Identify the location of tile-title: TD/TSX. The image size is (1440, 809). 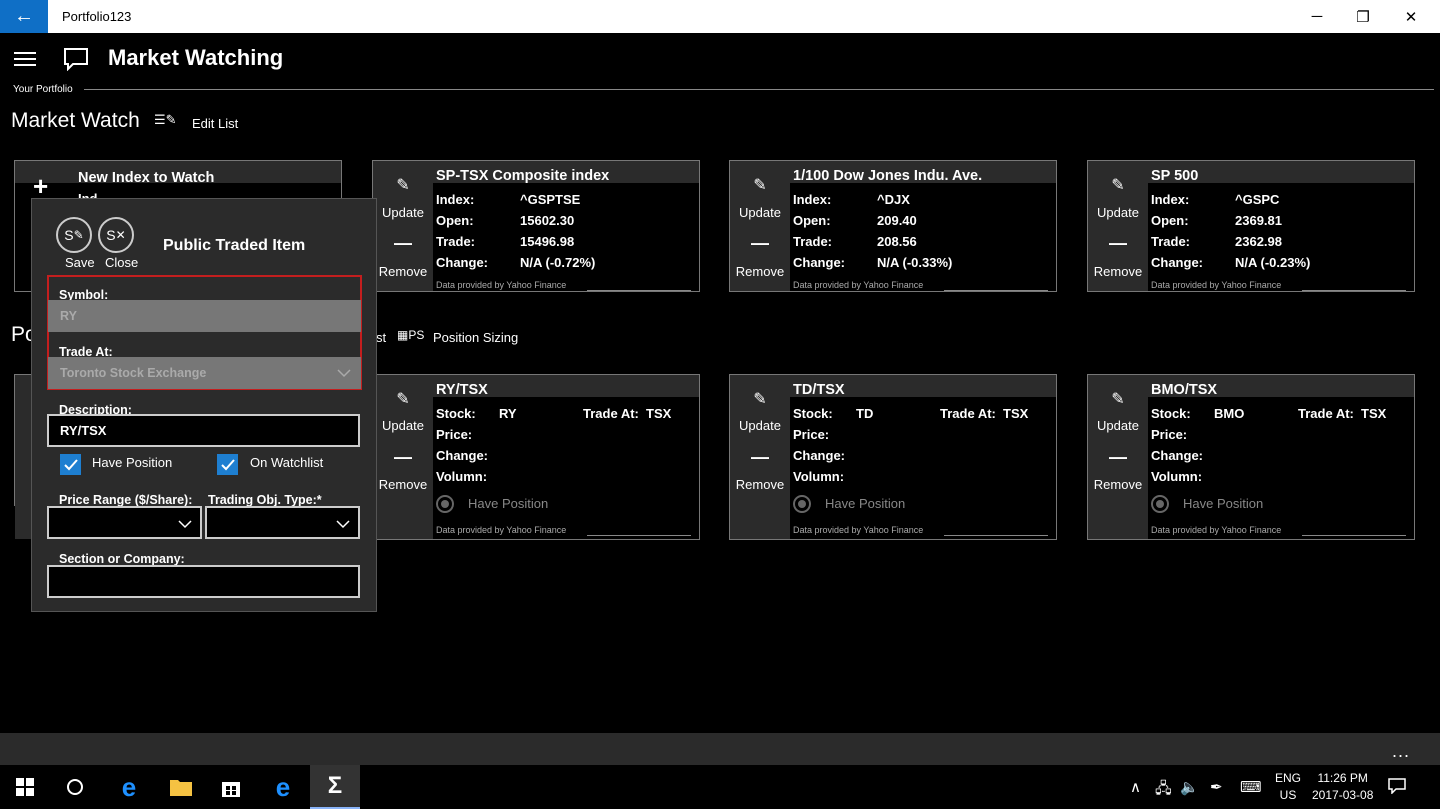
(819, 390).